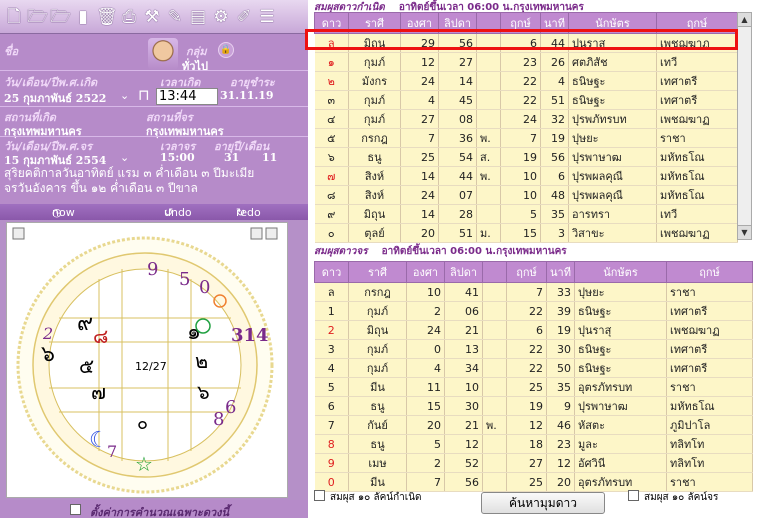  Describe the element at coordinates (419, 81) in the screenshot. I see `table-cell: 24` at that location.